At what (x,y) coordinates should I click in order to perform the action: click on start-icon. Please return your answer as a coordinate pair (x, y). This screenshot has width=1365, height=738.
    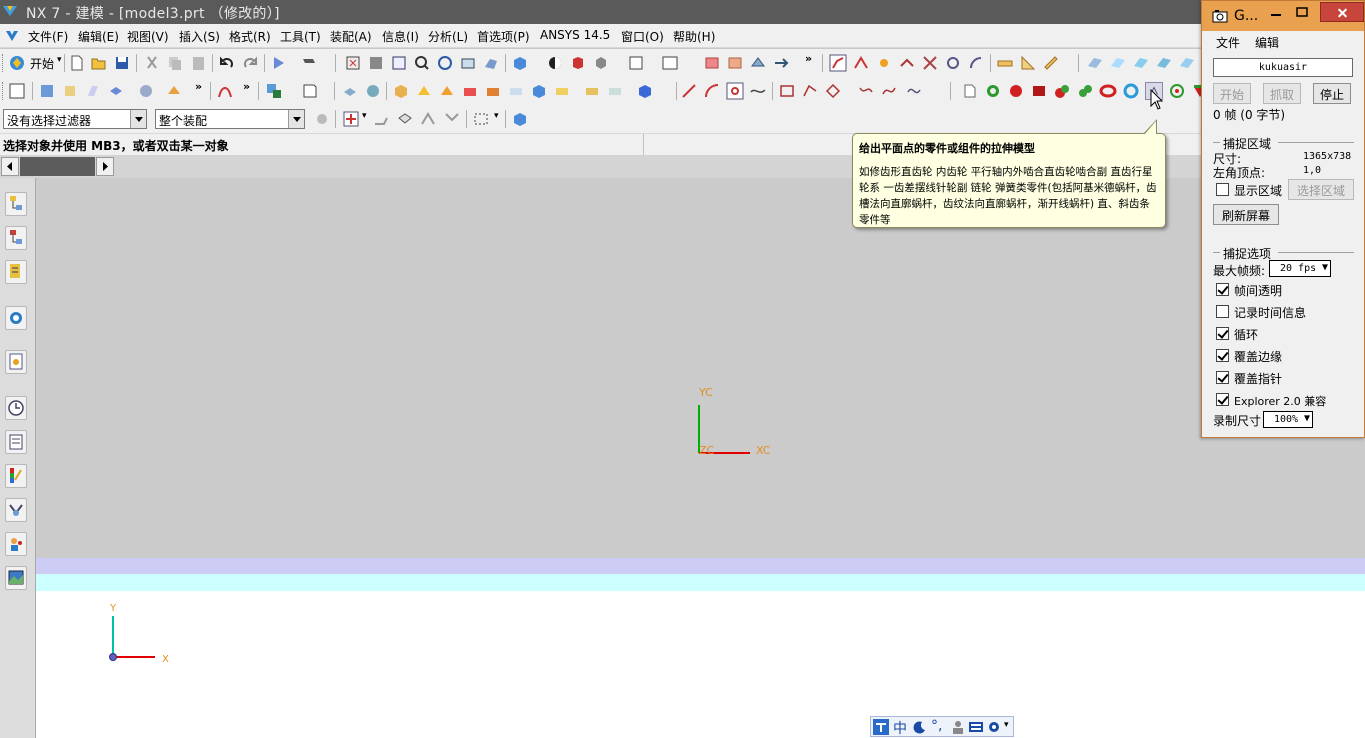
    Looking at the image, I should click on (17, 63).